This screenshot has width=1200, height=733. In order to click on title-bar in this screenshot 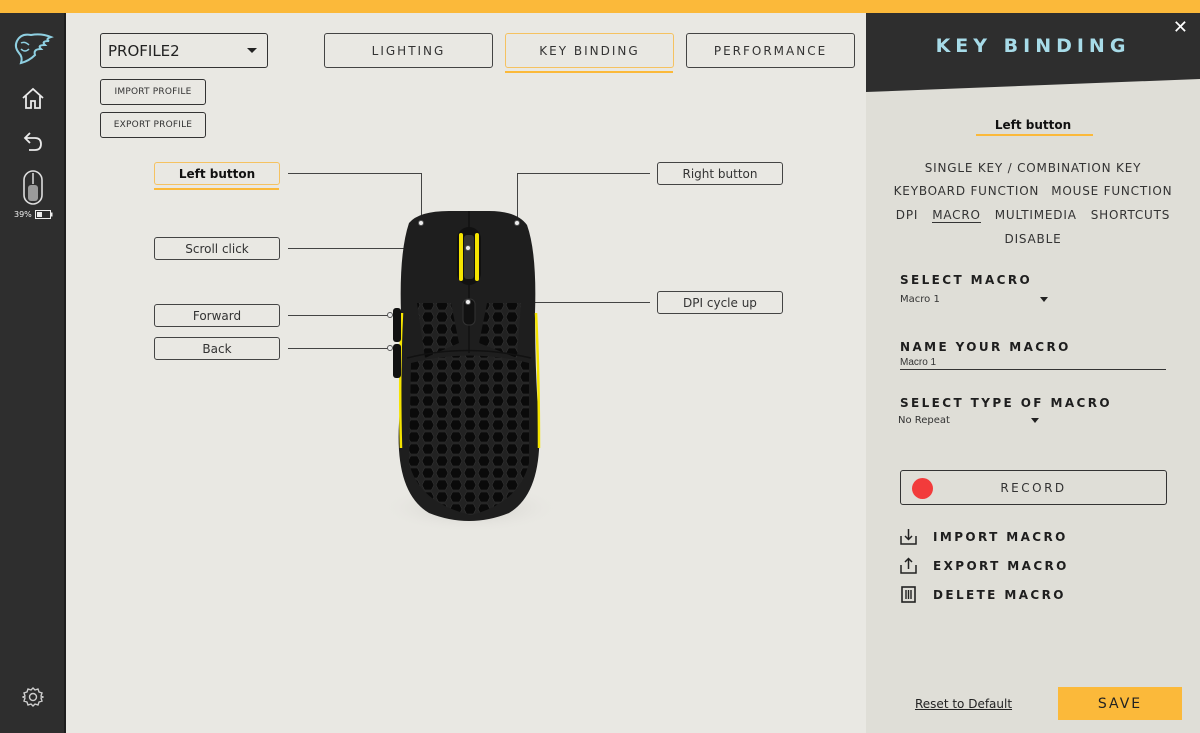, I will do `click(600, 6)`.